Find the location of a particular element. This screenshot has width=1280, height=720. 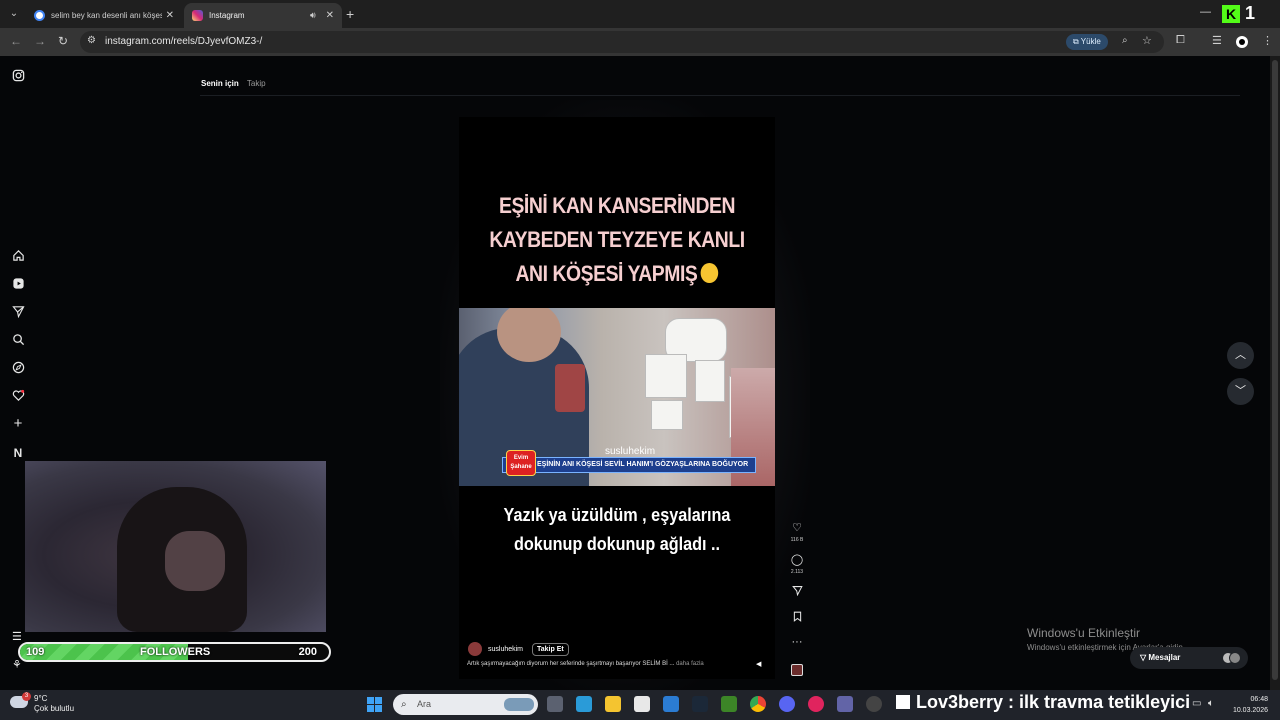

widgets-icon is located at coordinates (584, 704).